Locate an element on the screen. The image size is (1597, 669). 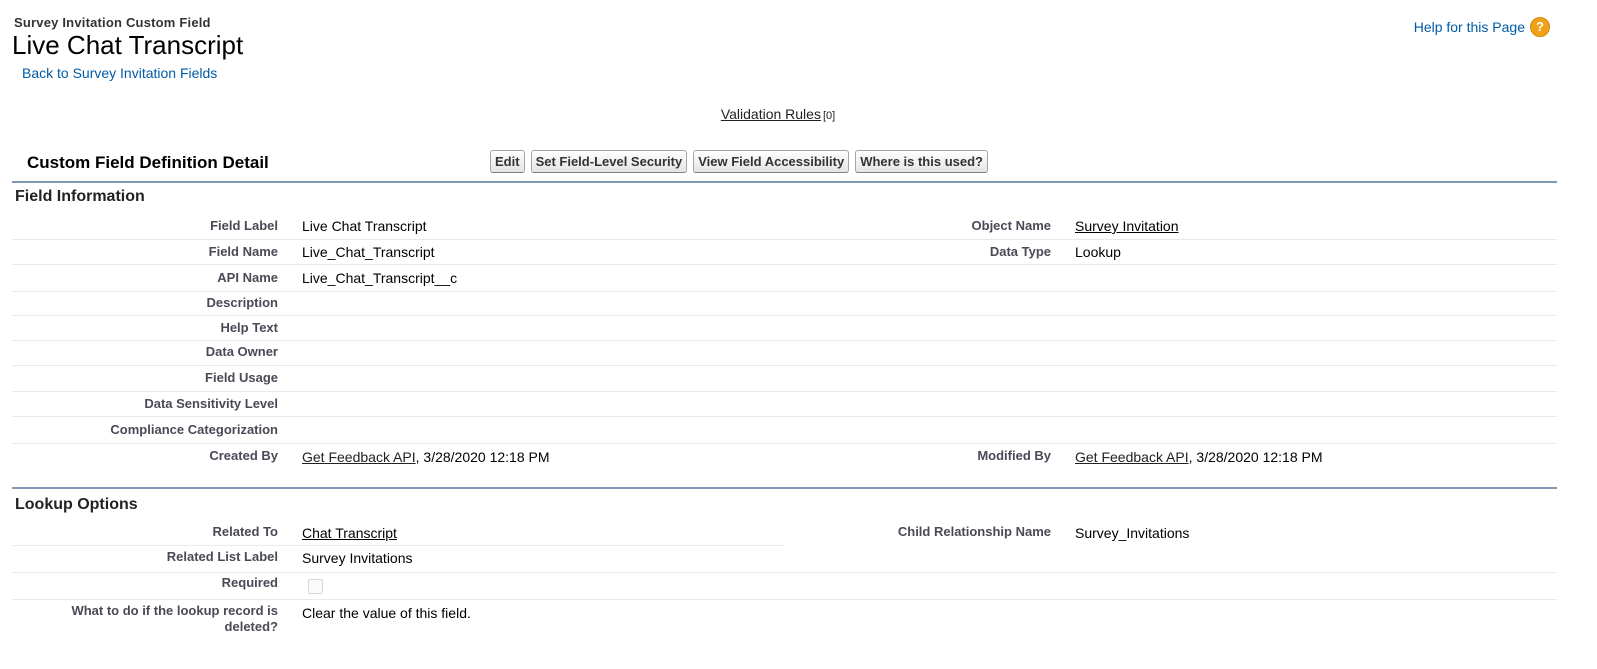
validation-rules-bar: Validation Rules [0] is located at coordinates (778, 114).